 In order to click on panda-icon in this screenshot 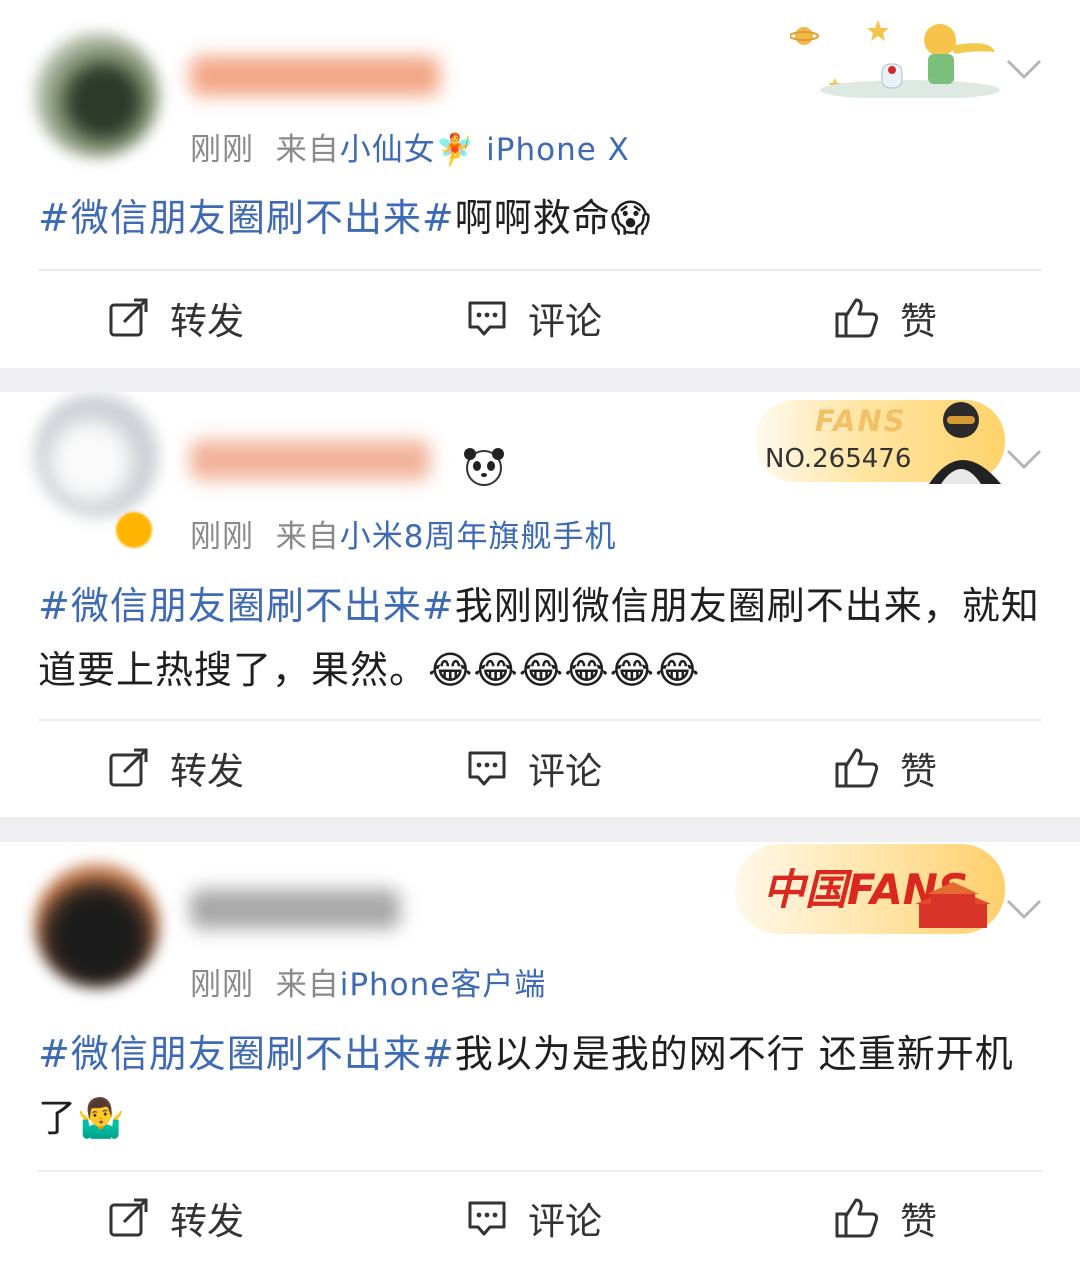, I will do `click(484, 467)`.